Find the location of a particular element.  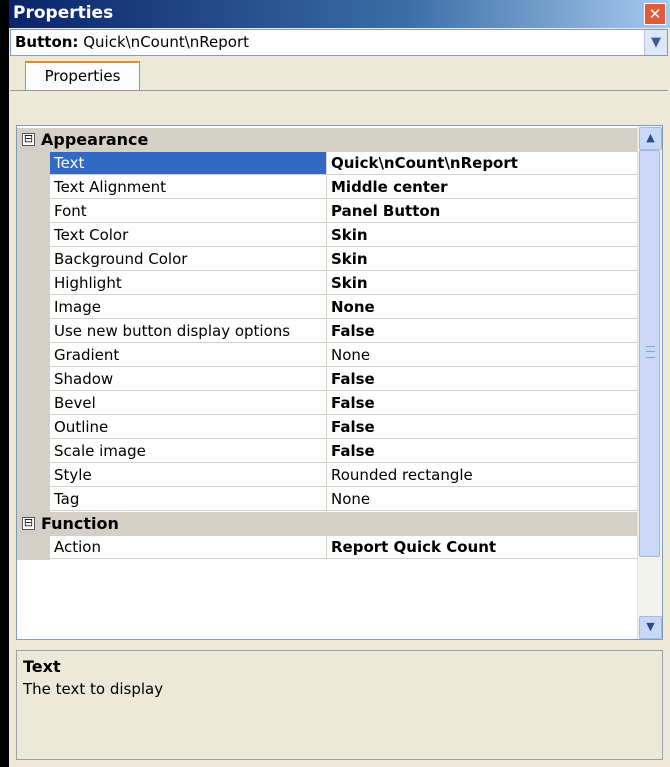

window-title: Properties is located at coordinates (63, 13).